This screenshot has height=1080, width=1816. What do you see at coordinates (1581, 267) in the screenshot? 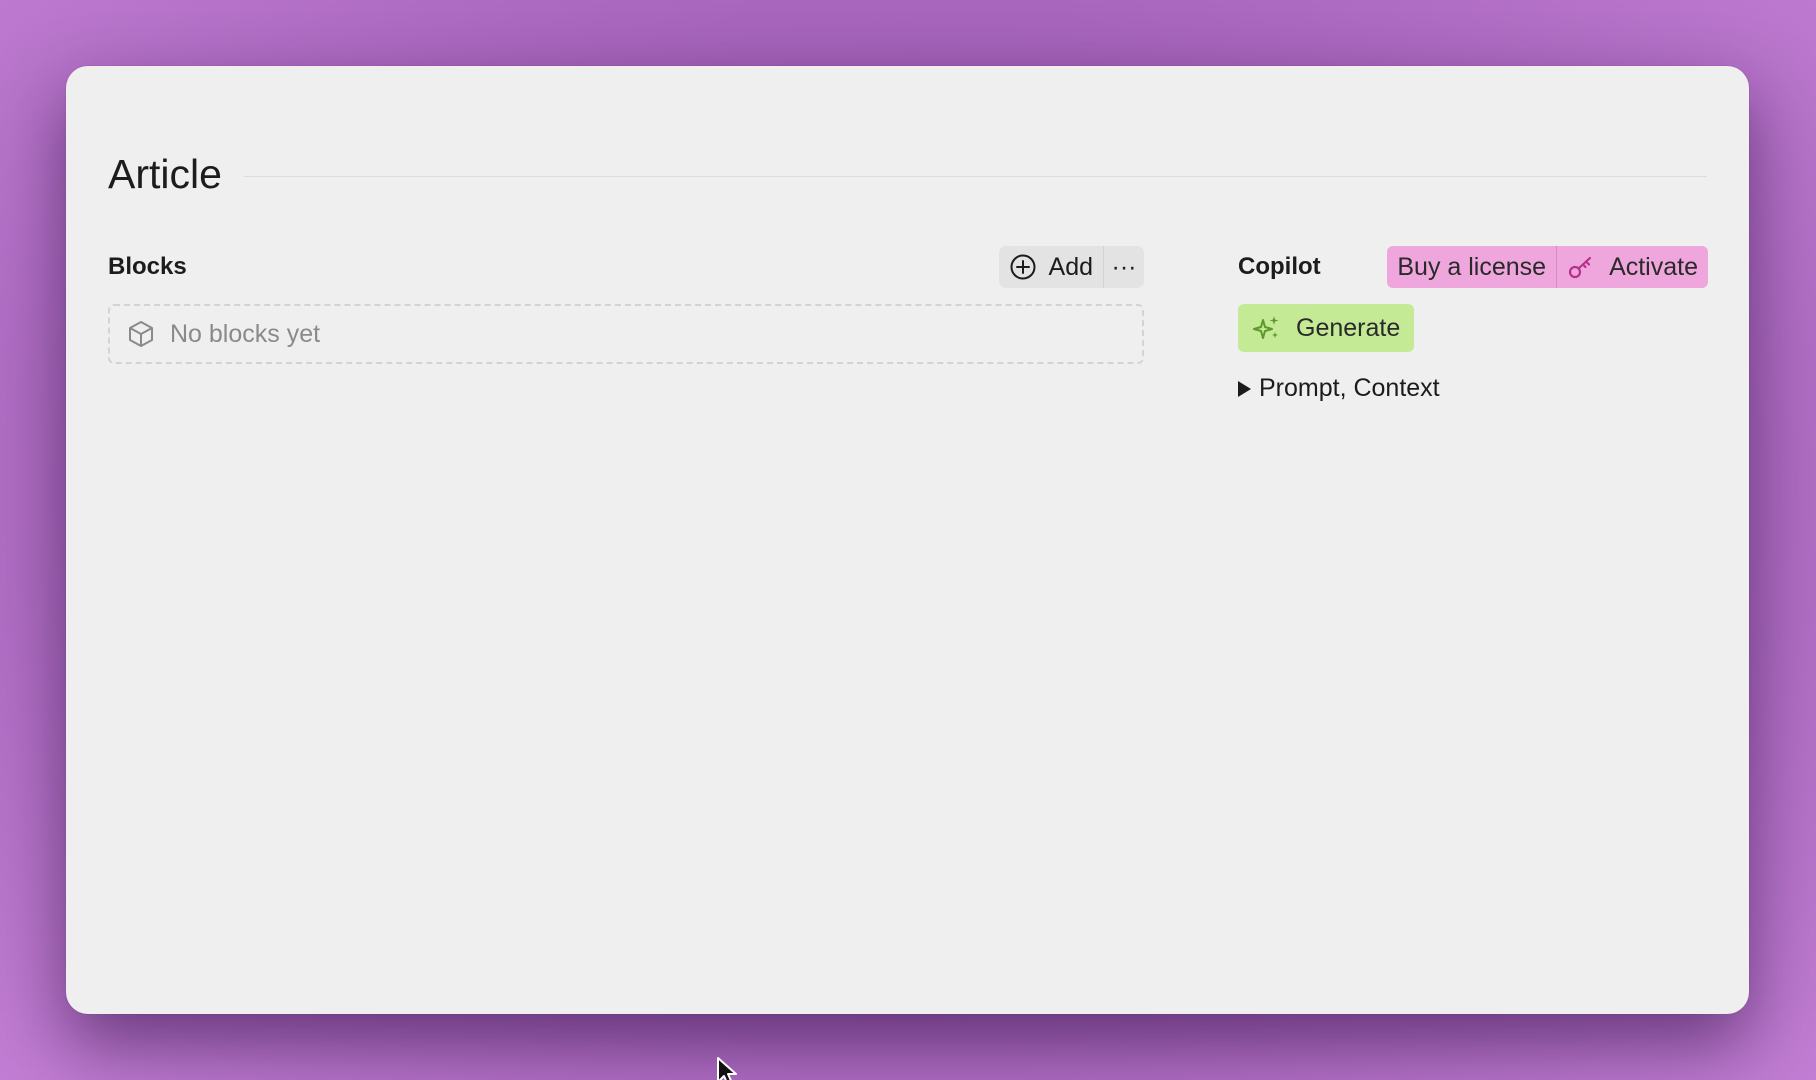
I see `key-icon` at bounding box center [1581, 267].